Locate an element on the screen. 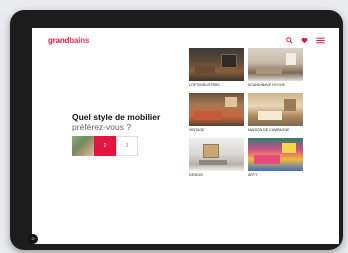 The image size is (348, 253). style-option-scandinave-hygge: SCANDINAVE HYGGE is located at coordinates (275, 69).